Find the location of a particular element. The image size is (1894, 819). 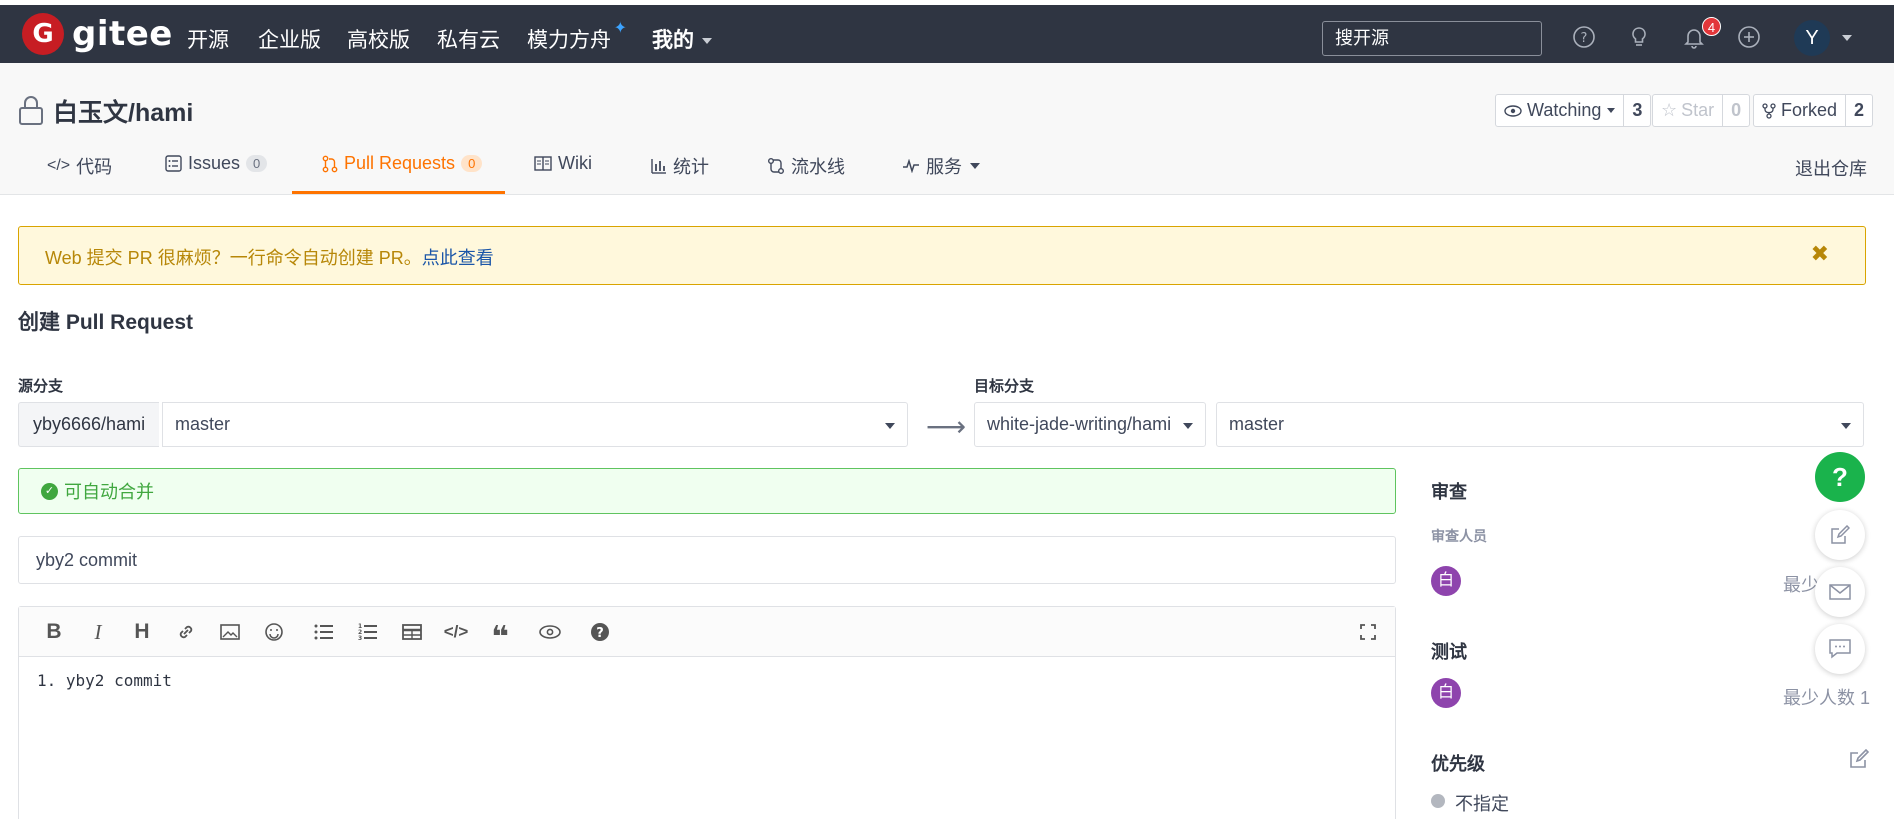

pipeline-icon is located at coordinates (776, 166).